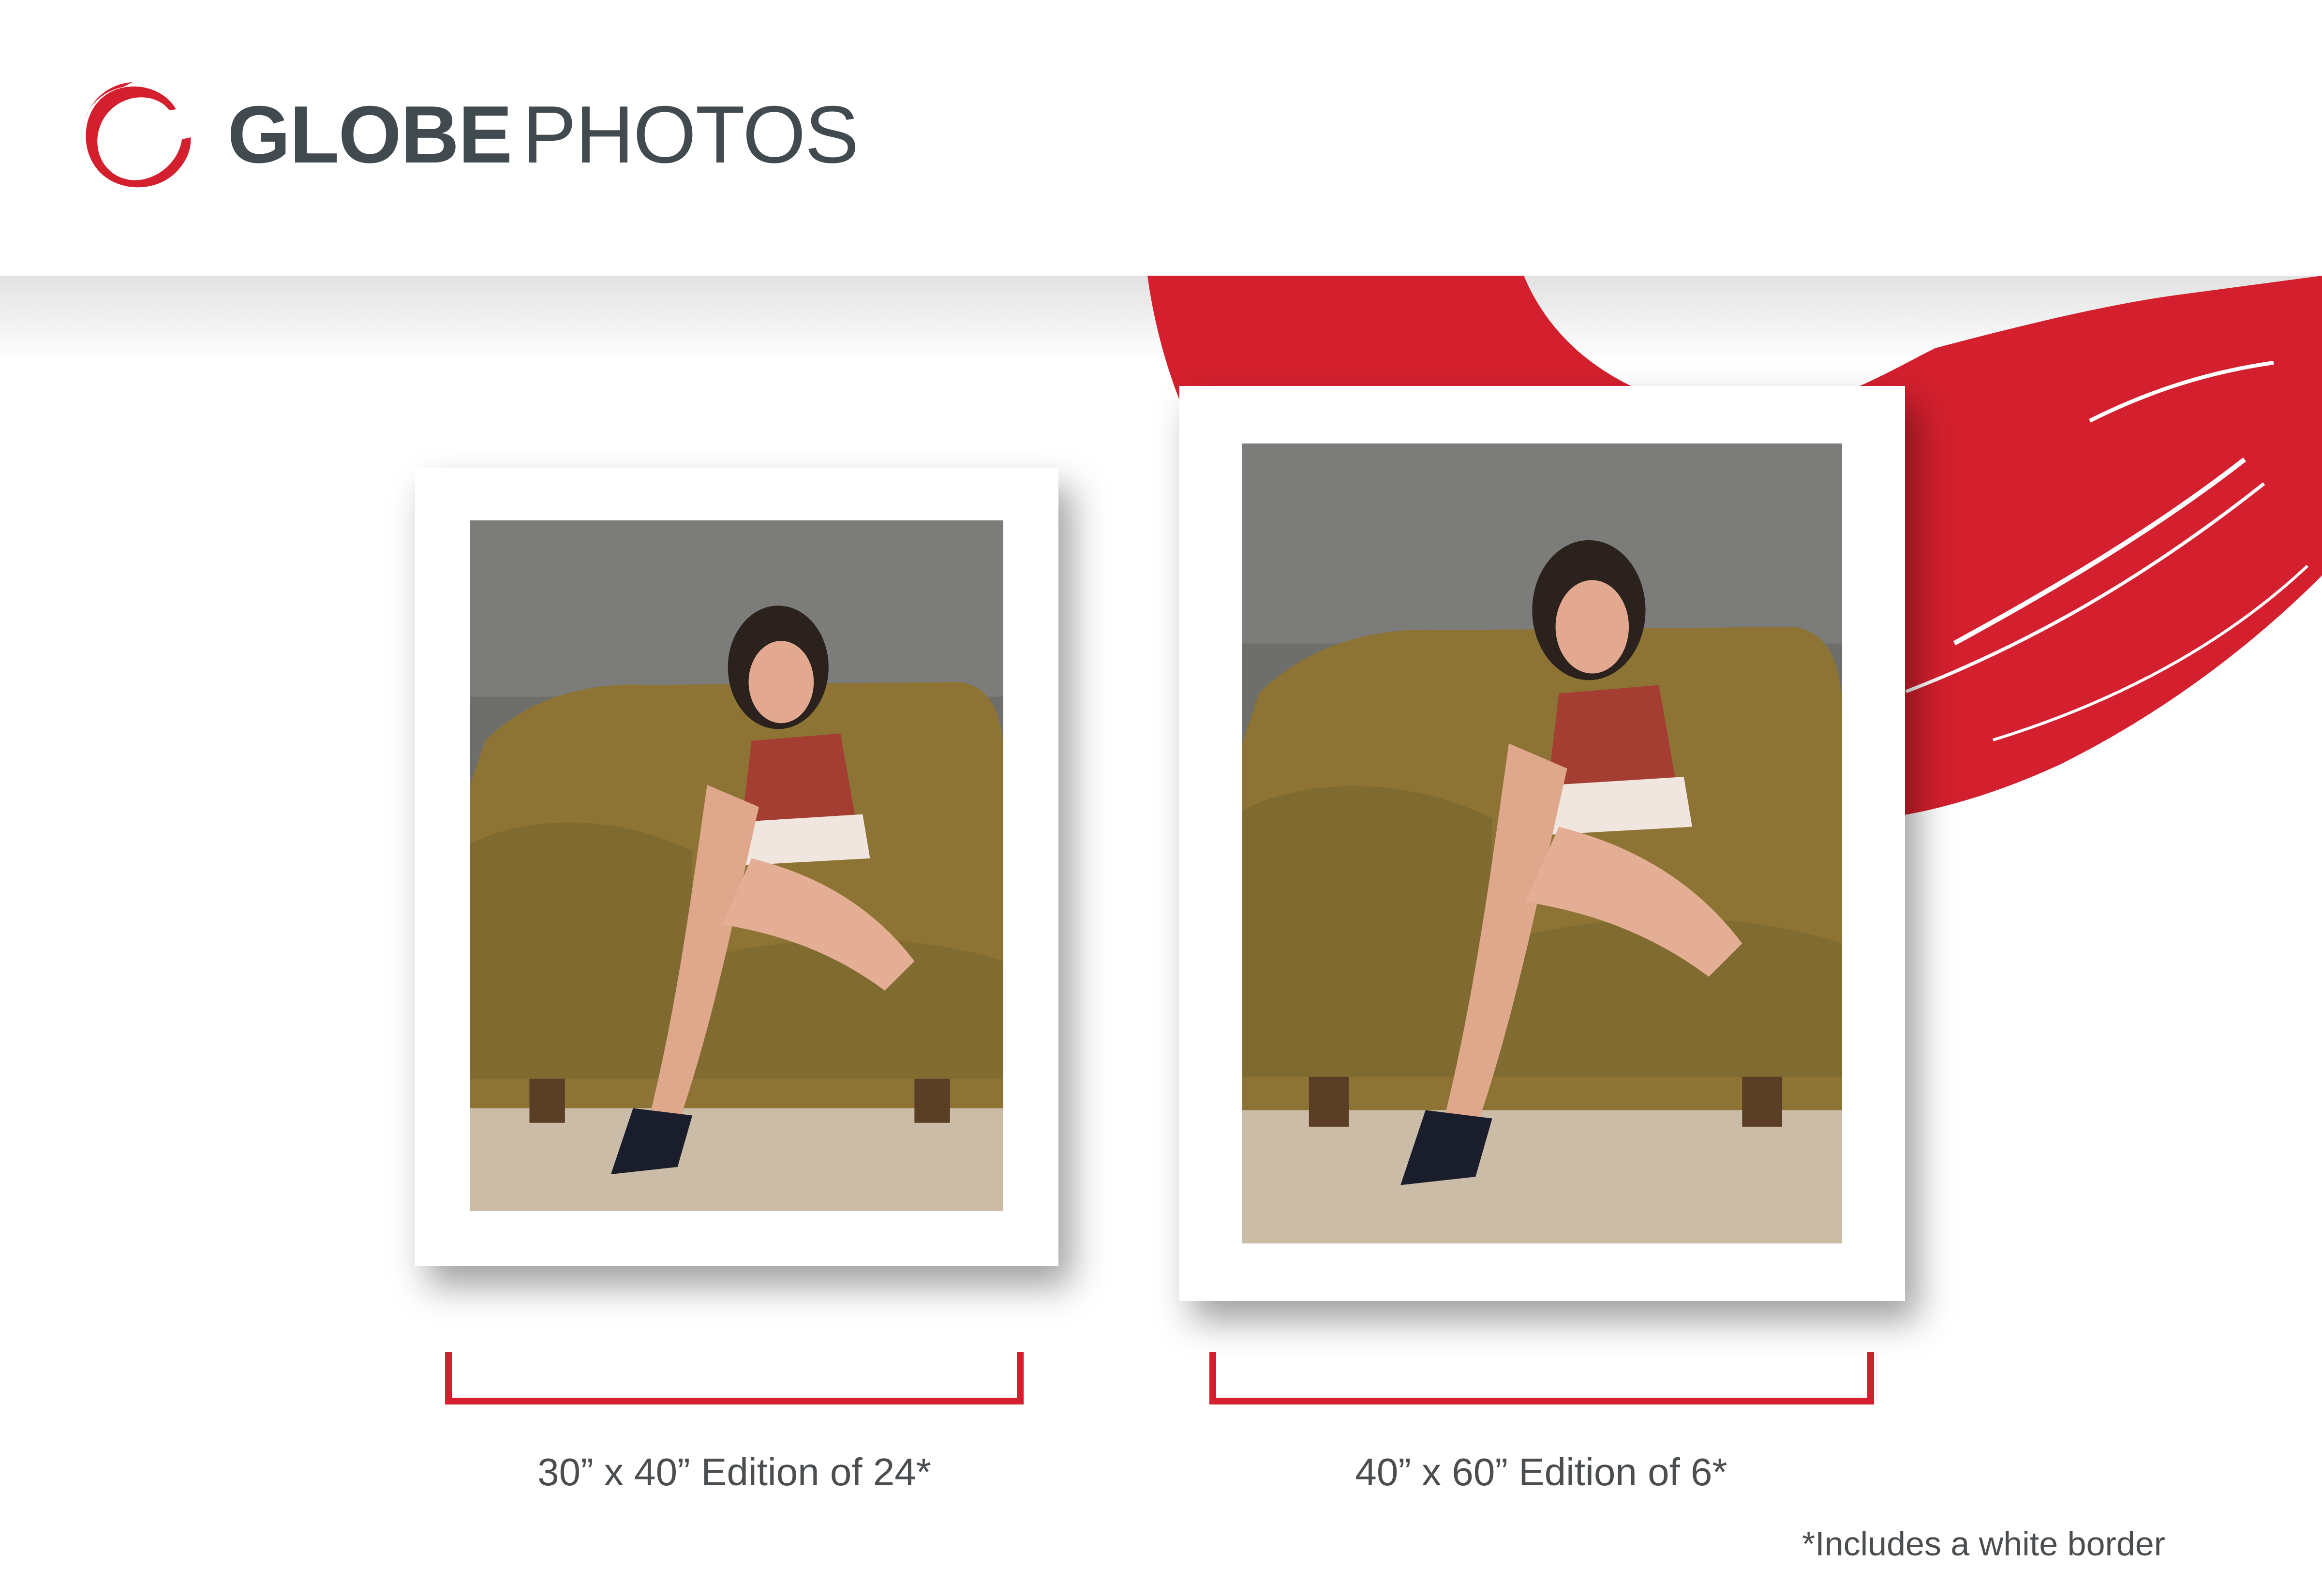 Image resolution: width=2322 pixels, height=1596 pixels. What do you see at coordinates (1541, 1471) in the screenshot?
I see `edition-label-large: 40” x 60” Edition of 6*` at bounding box center [1541, 1471].